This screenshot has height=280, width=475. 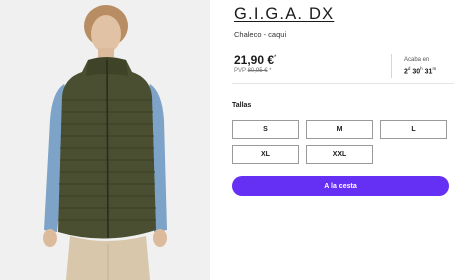 What do you see at coordinates (240, 71) in the screenshot?
I see `pvp-label: PVP` at bounding box center [240, 71].